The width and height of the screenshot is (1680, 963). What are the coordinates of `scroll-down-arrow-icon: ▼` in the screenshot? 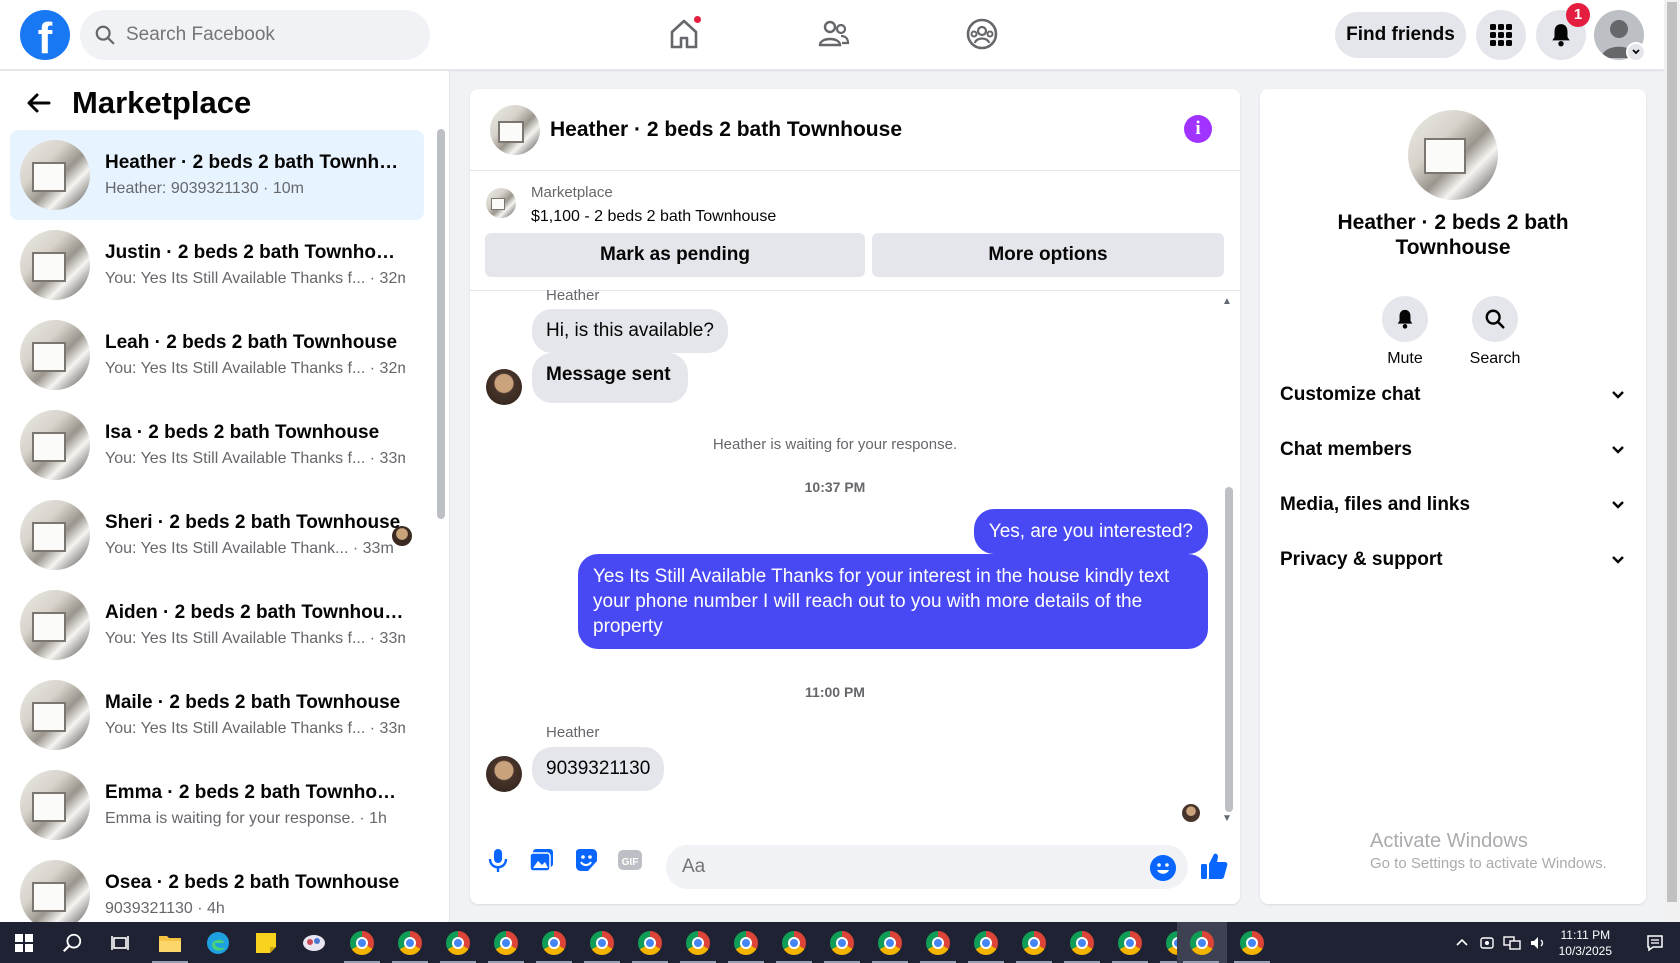 It's located at (1227, 818).